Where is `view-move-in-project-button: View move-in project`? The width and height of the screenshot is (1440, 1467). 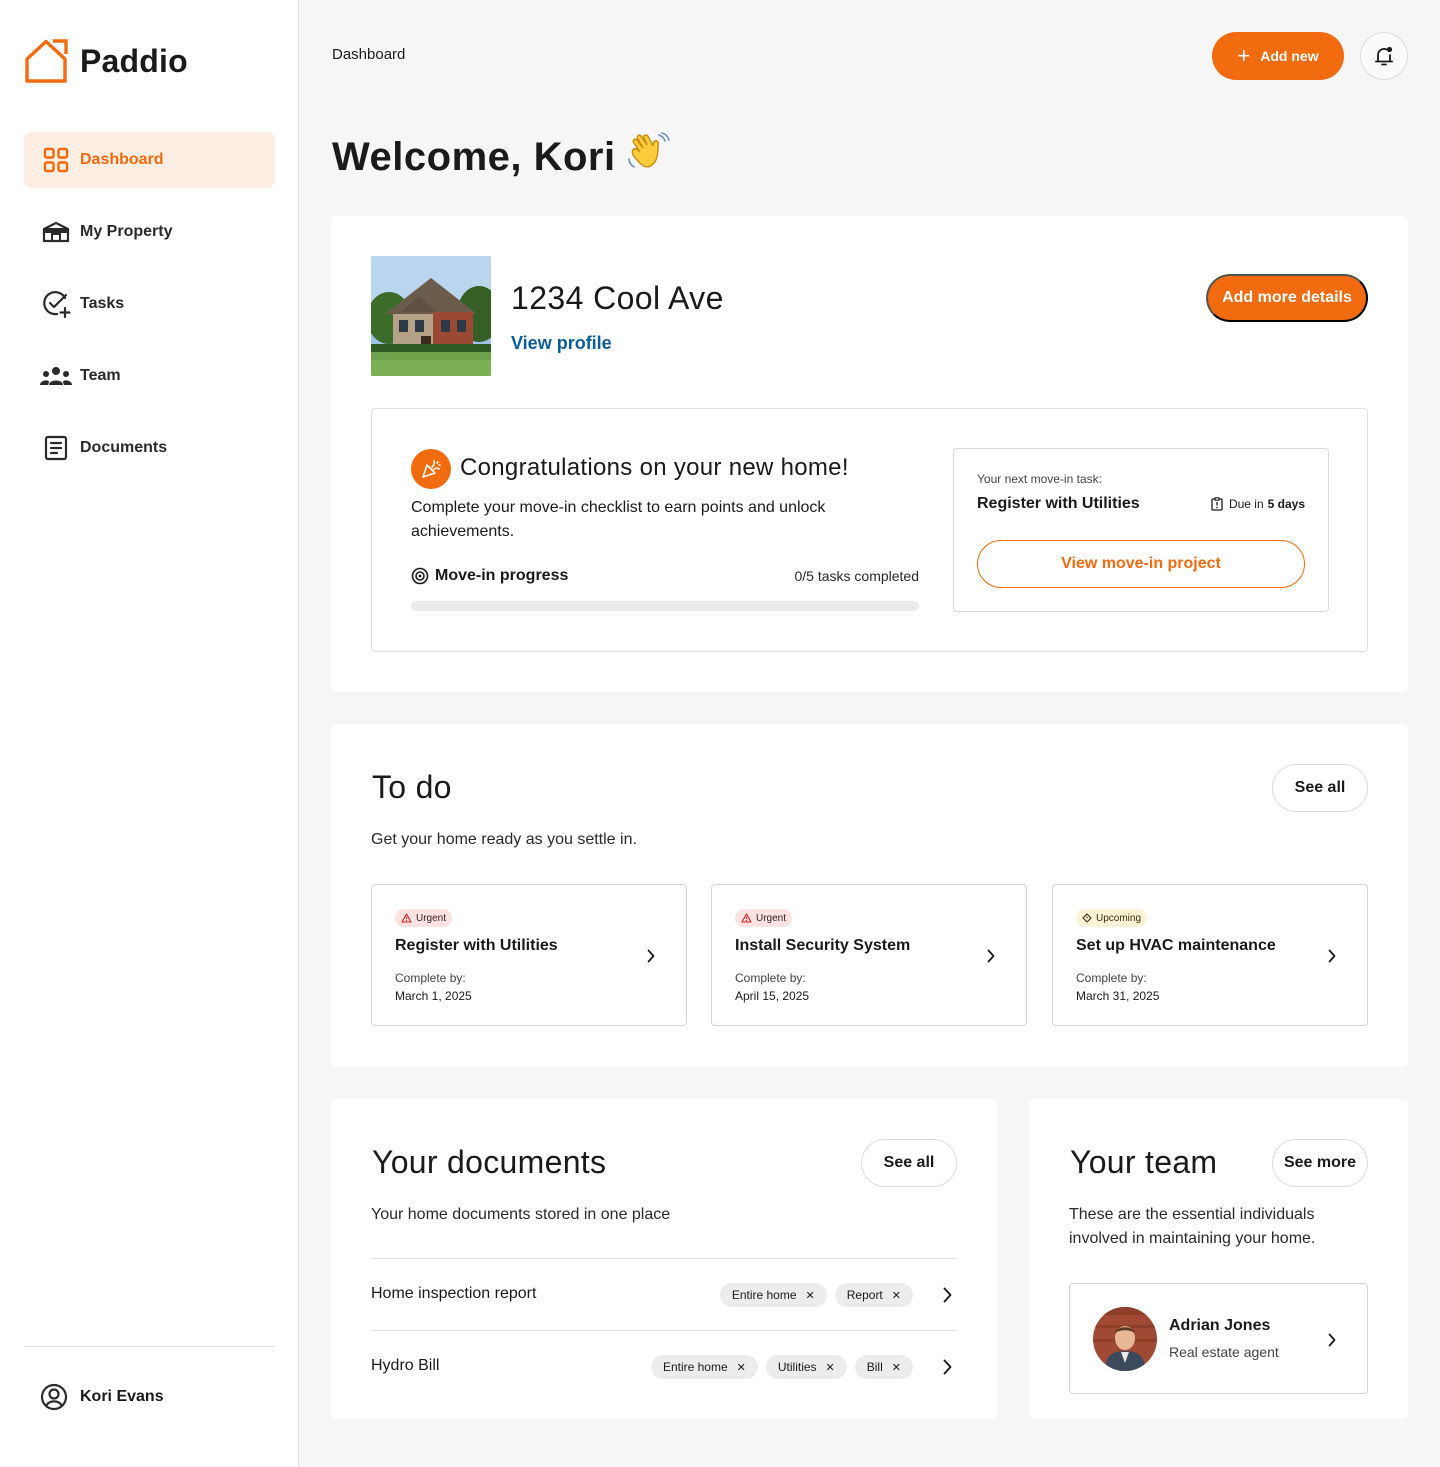 view-move-in-project-button: View move-in project is located at coordinates (1141, 564).